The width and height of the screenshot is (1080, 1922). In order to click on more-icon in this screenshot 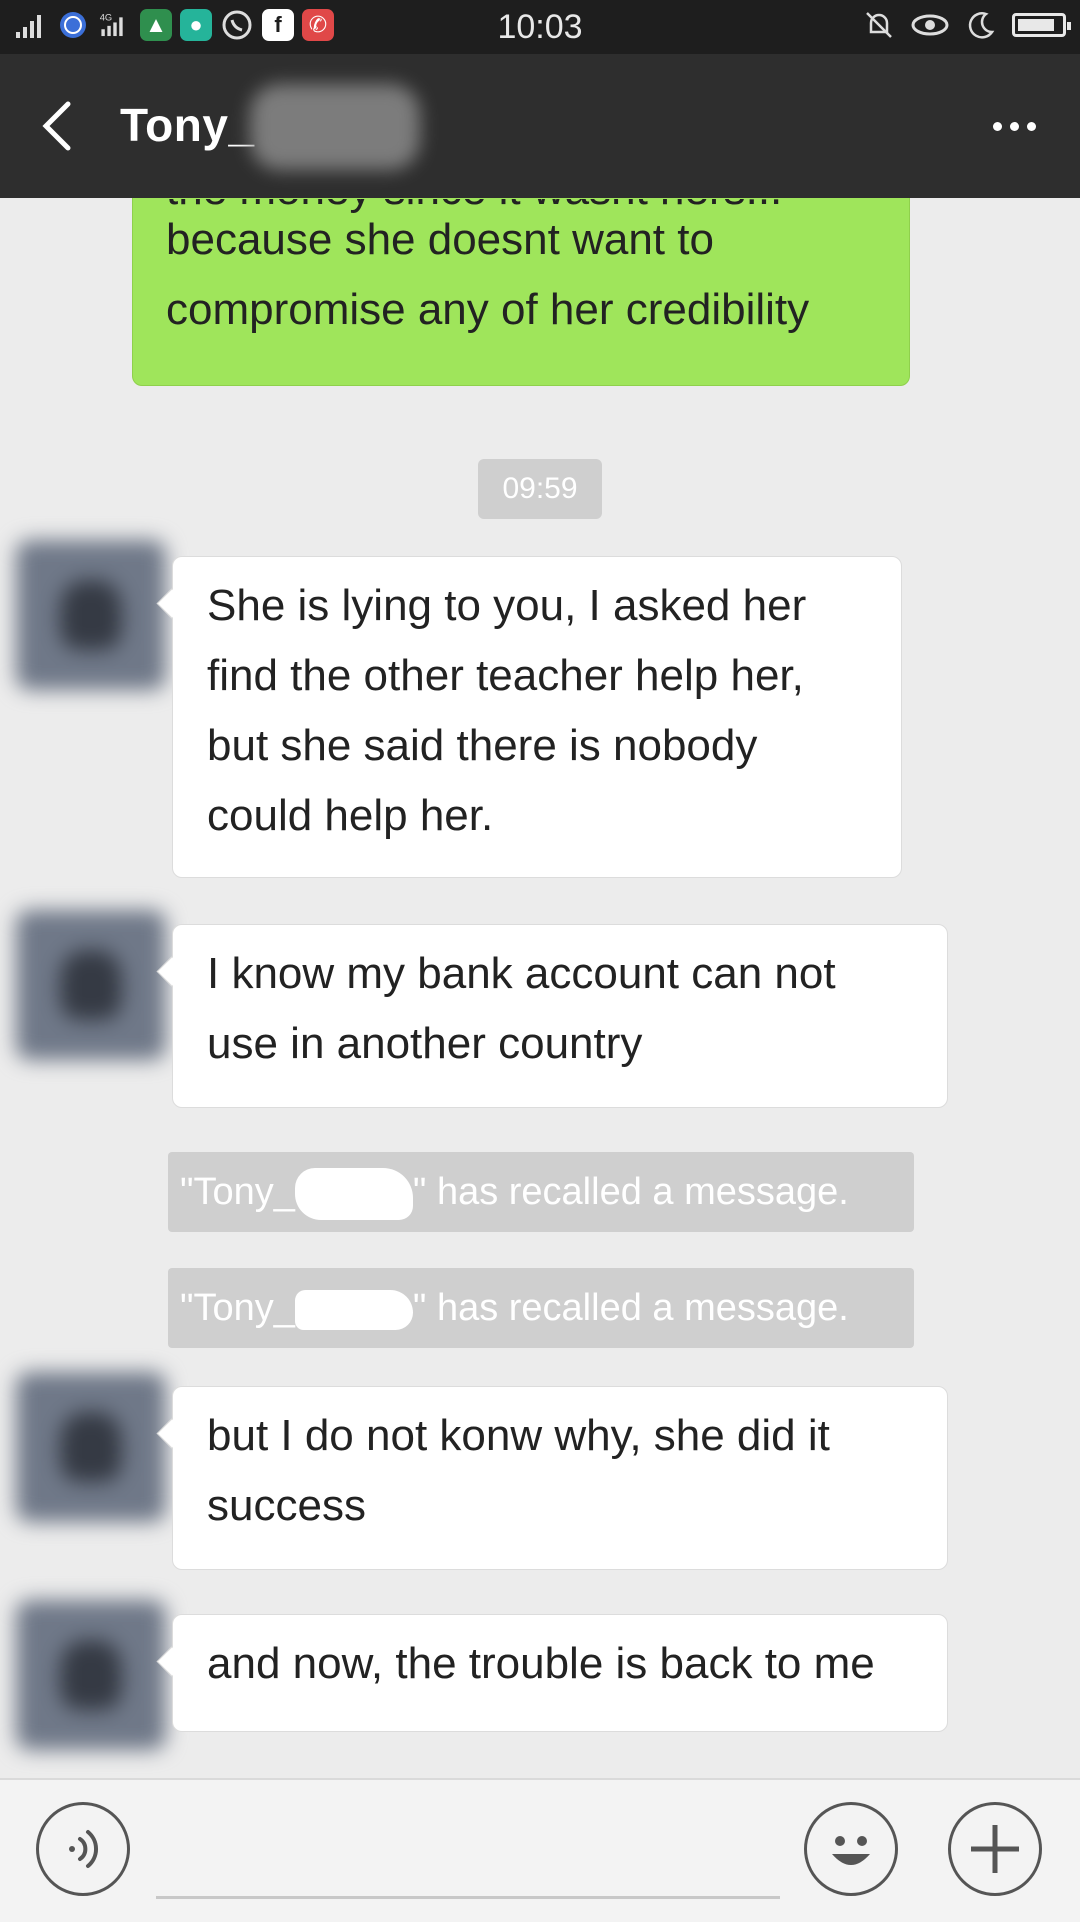, I will do `click(1014, 126)`.